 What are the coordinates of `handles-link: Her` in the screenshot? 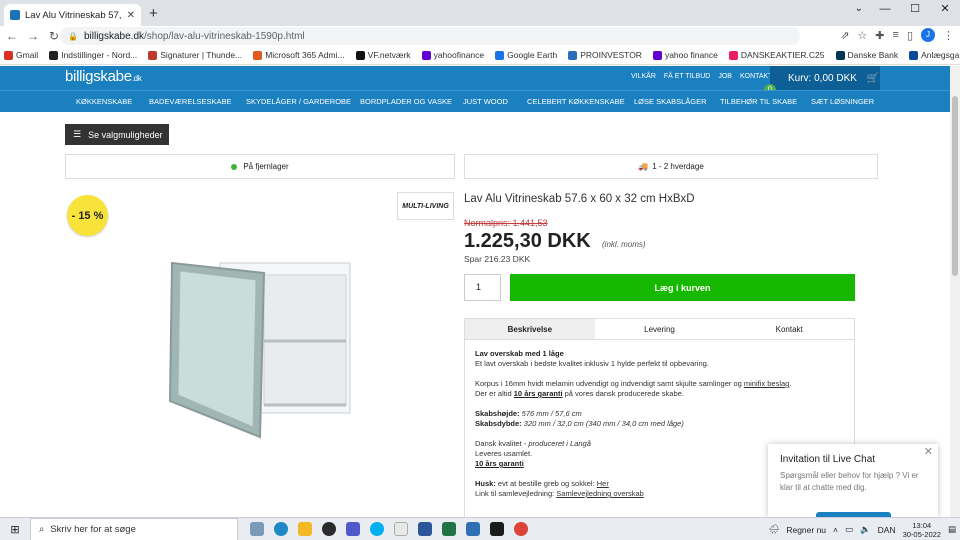 It's located at (603, 483).